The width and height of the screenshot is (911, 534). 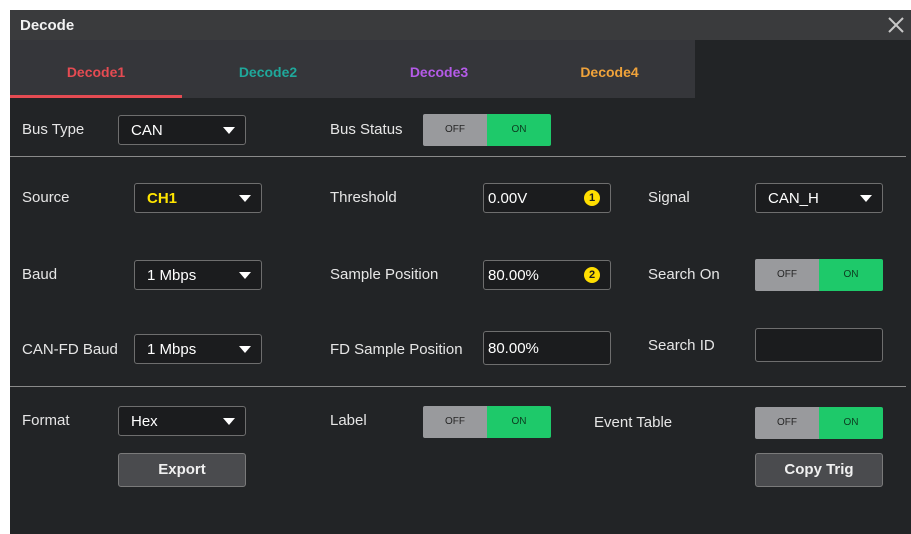 I want to click on canfd-baud-dropdown: 1 Mbps, so click(x=198, y=349).